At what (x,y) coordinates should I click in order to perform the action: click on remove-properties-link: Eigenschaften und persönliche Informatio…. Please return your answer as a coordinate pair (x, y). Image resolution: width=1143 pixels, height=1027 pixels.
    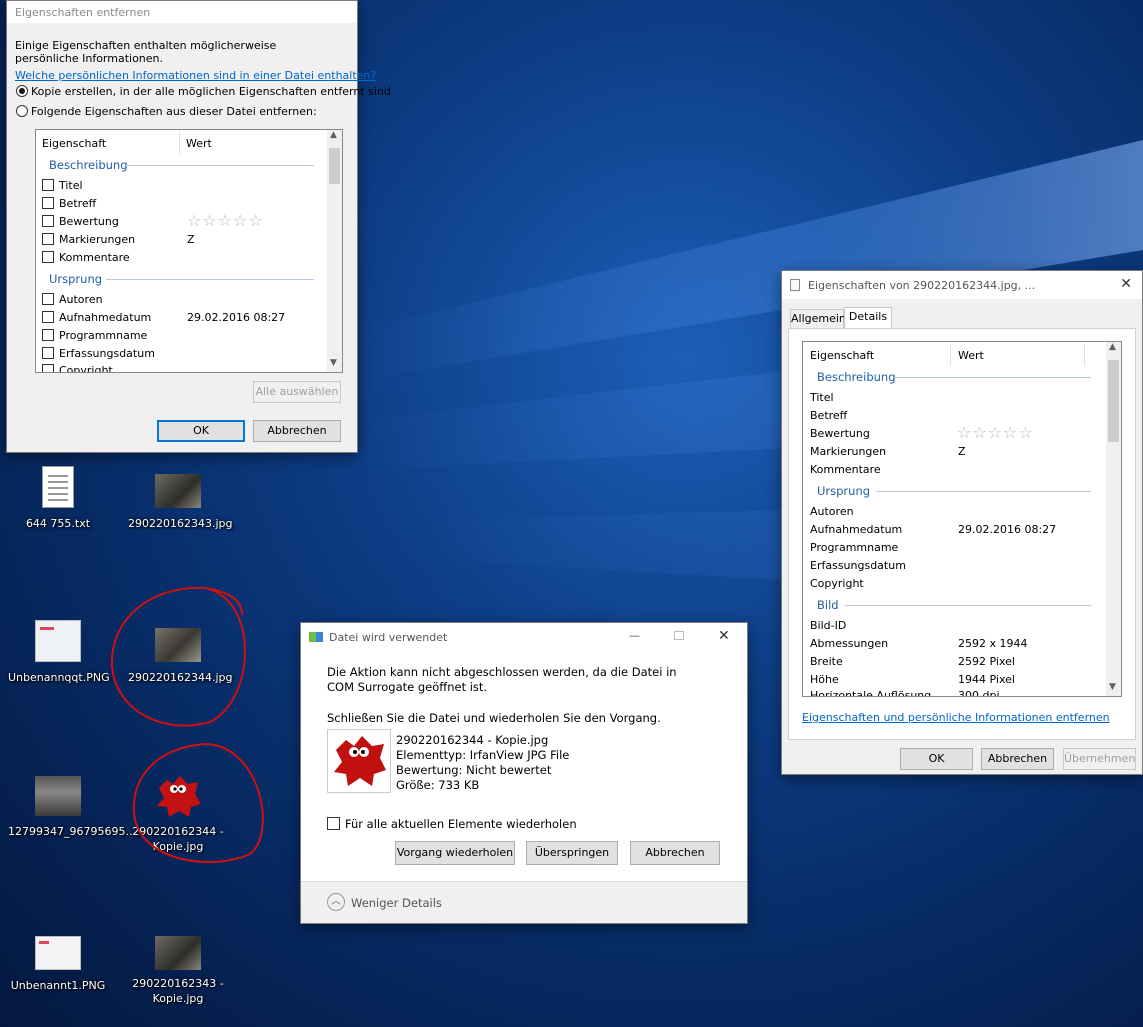
    Looking at the image, I should click on (956, 717).